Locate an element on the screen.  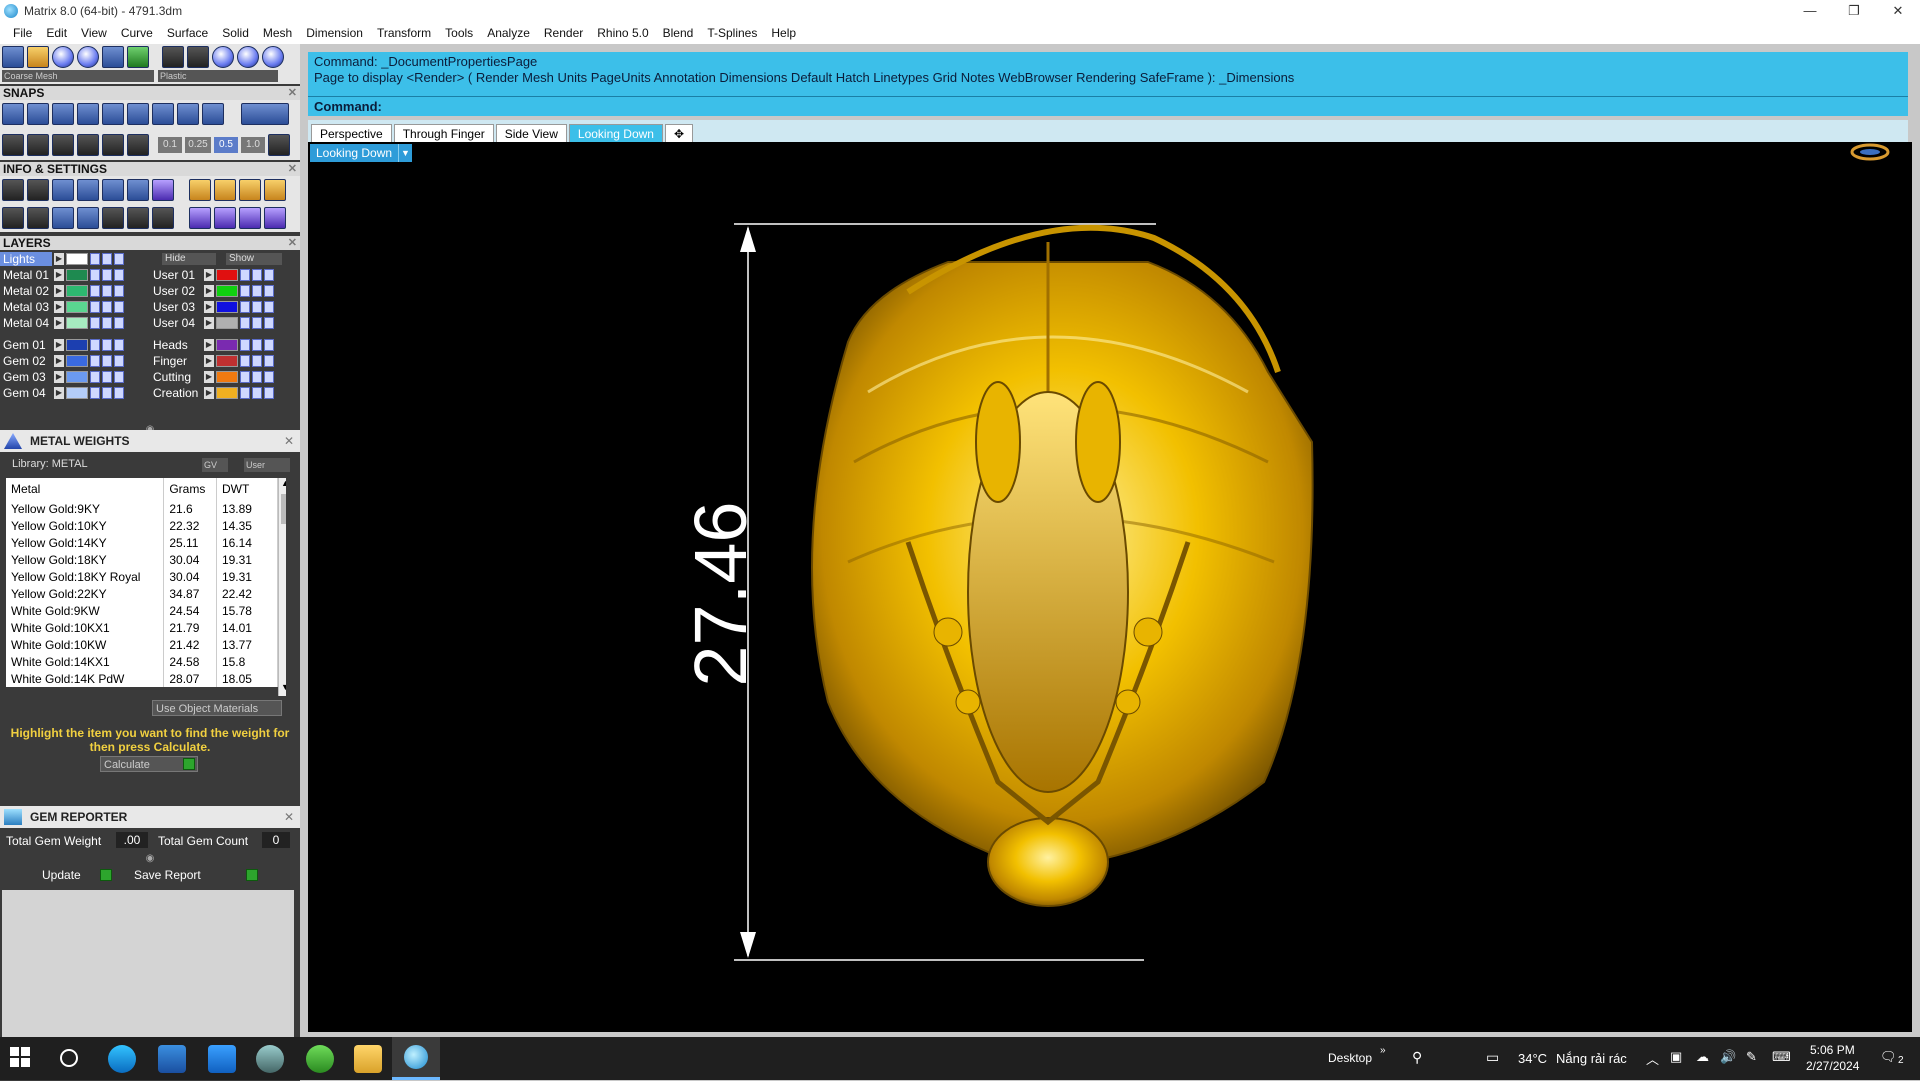
save-report-button: Save Report is located at coordinates (196, 876).